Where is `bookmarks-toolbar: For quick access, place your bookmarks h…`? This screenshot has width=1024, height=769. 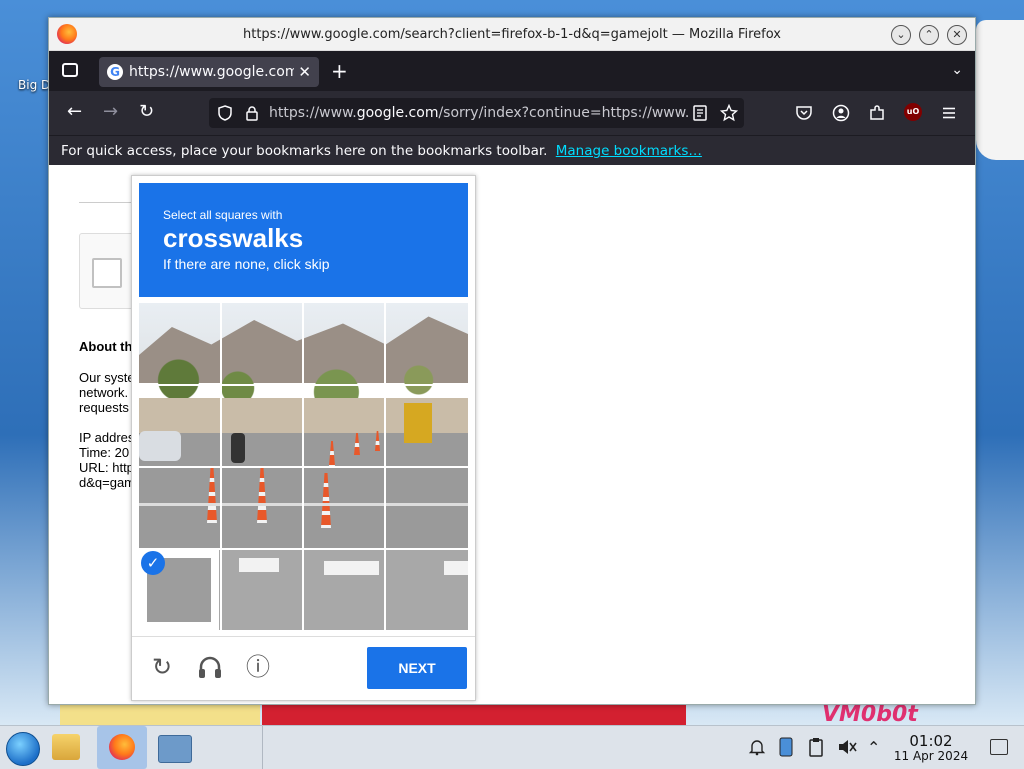
bookmarks-toolbar: For quick access, place your bookmarks h… is located at coordinates (512, 150).